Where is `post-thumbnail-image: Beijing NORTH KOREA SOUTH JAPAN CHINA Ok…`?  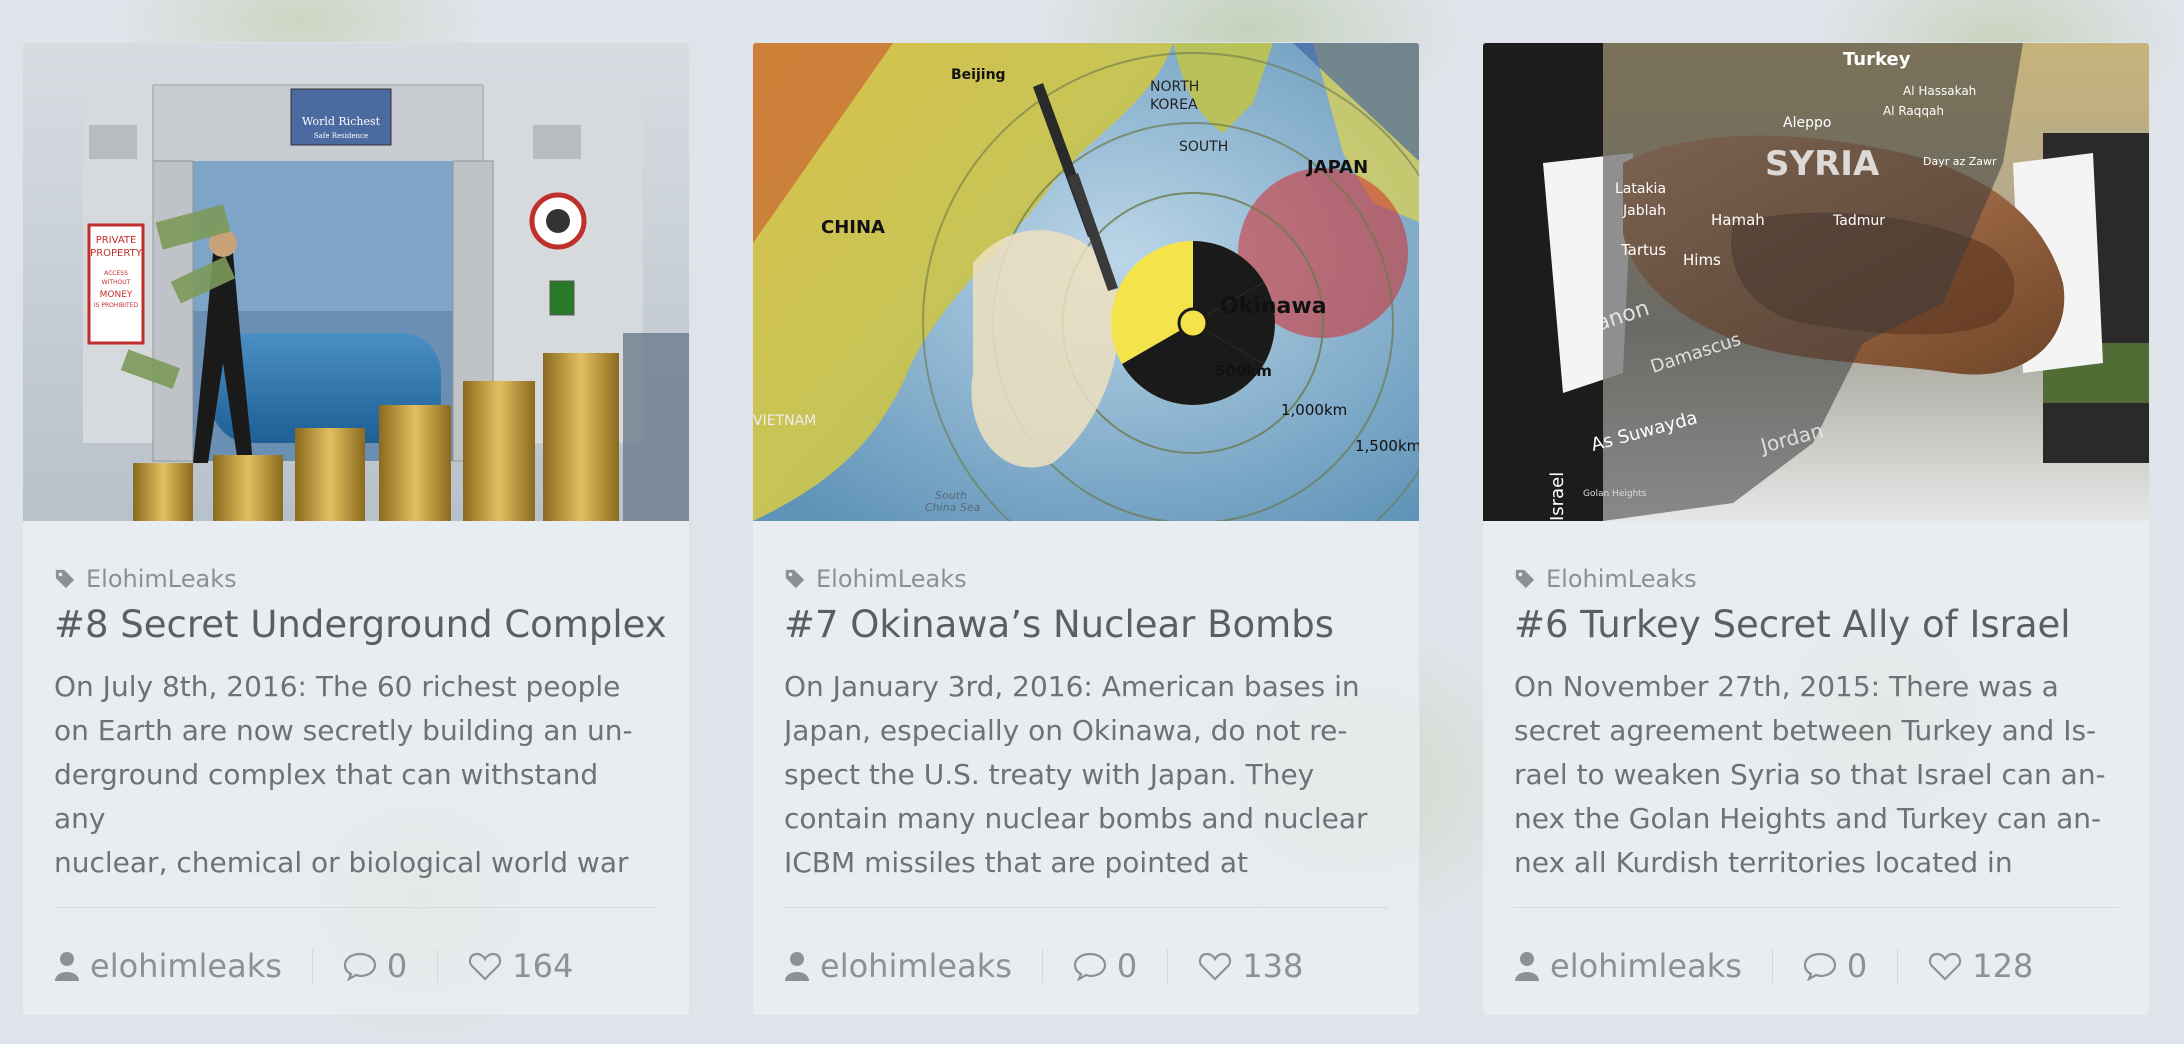
post-thumbnail-image: Beijing NORTH KOREA SOUTH JAPAN CHINA Ok… is located at coordinates (1086, 282).